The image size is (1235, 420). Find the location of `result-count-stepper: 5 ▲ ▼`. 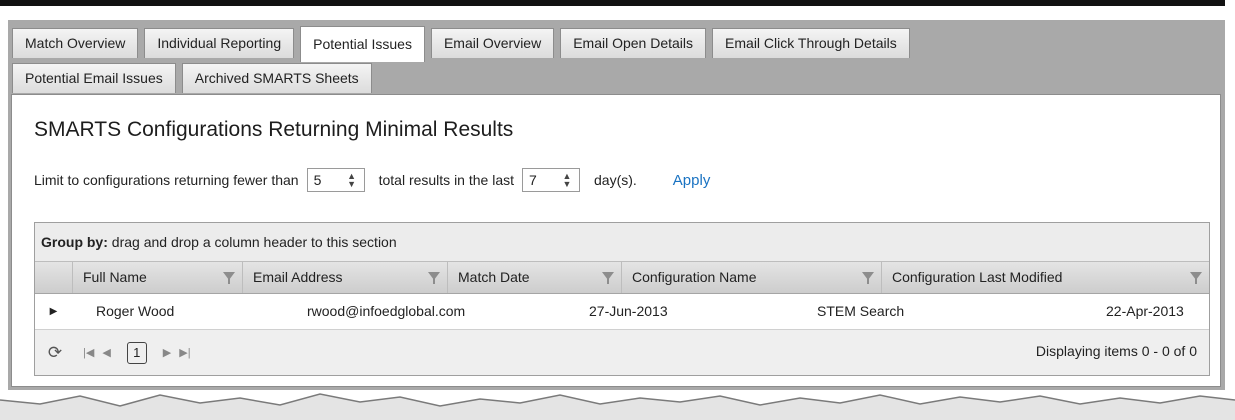

result-count-stepper: 5 ▲ ▼ is located at coordinates (335, 180).